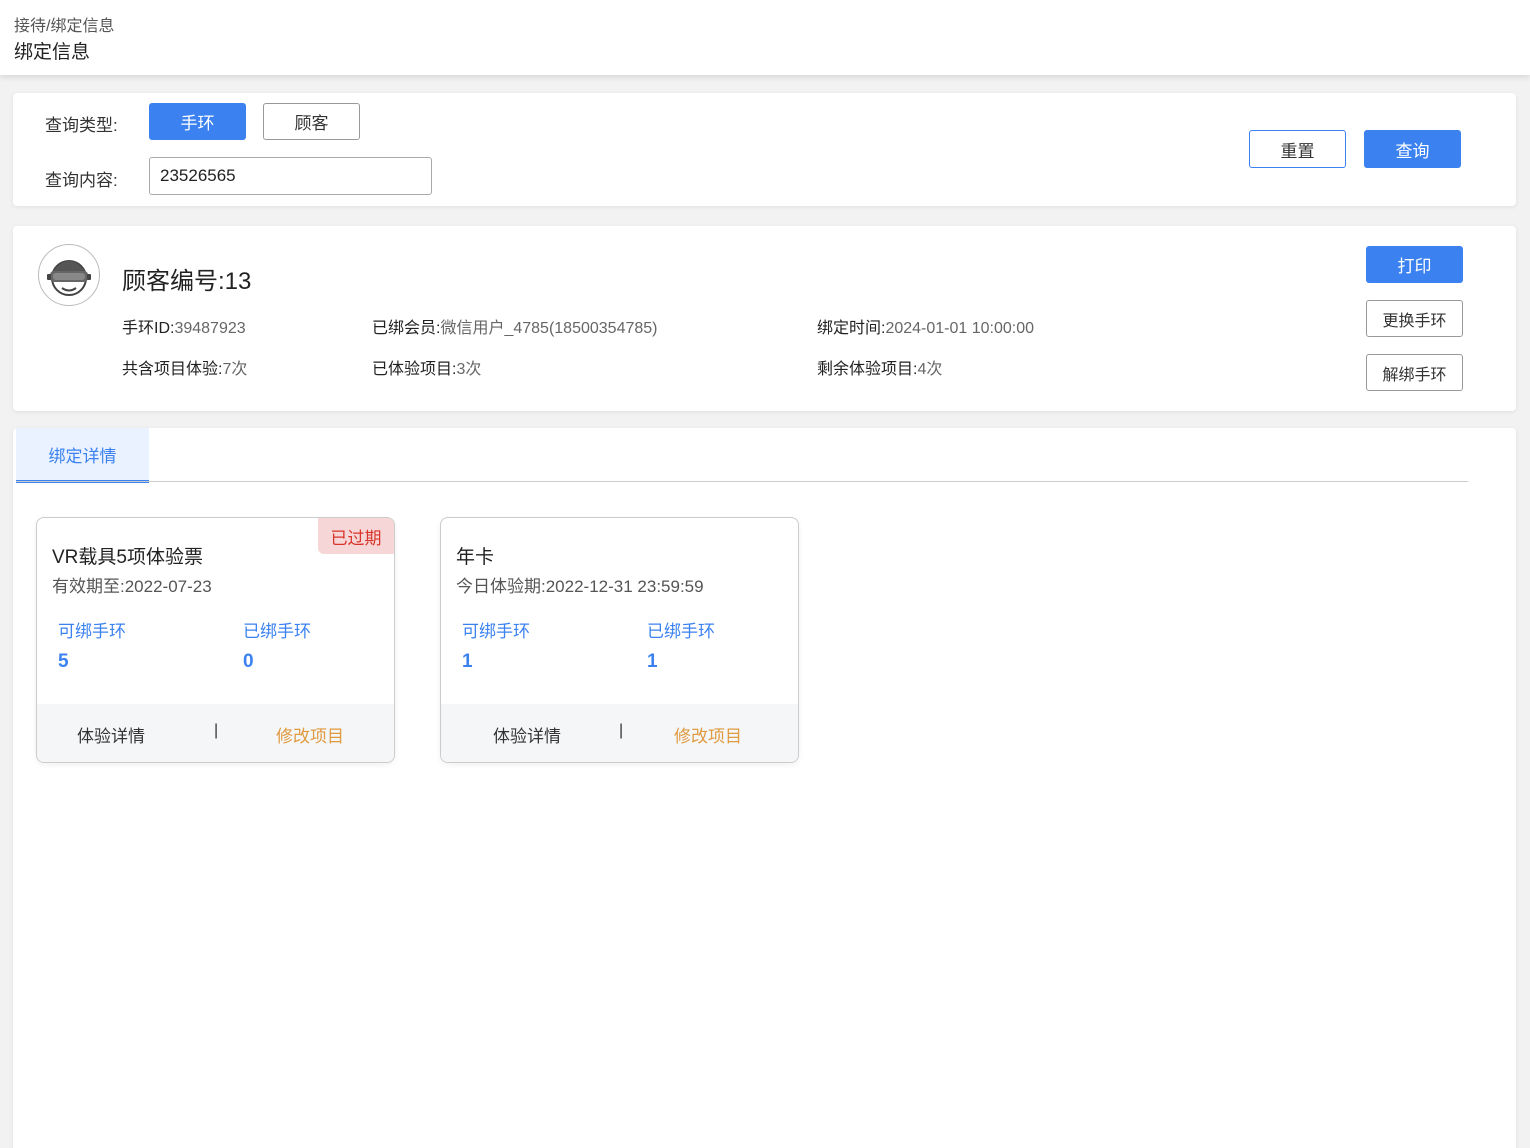  I want to click on bound-wristband-count: 1, so click(652, 661).